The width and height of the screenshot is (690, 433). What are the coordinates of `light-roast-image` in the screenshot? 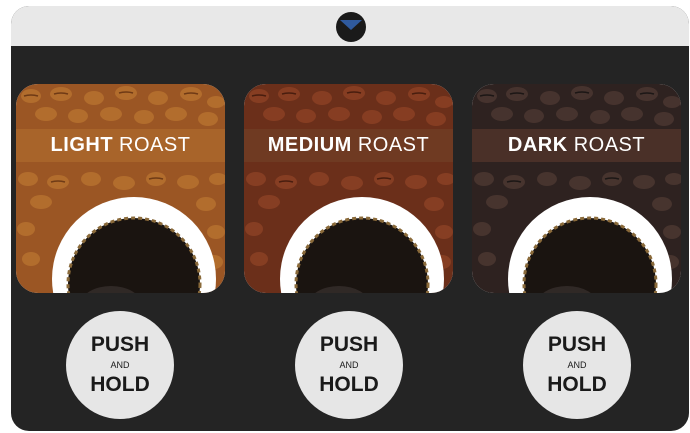 It's located at (120, 188).